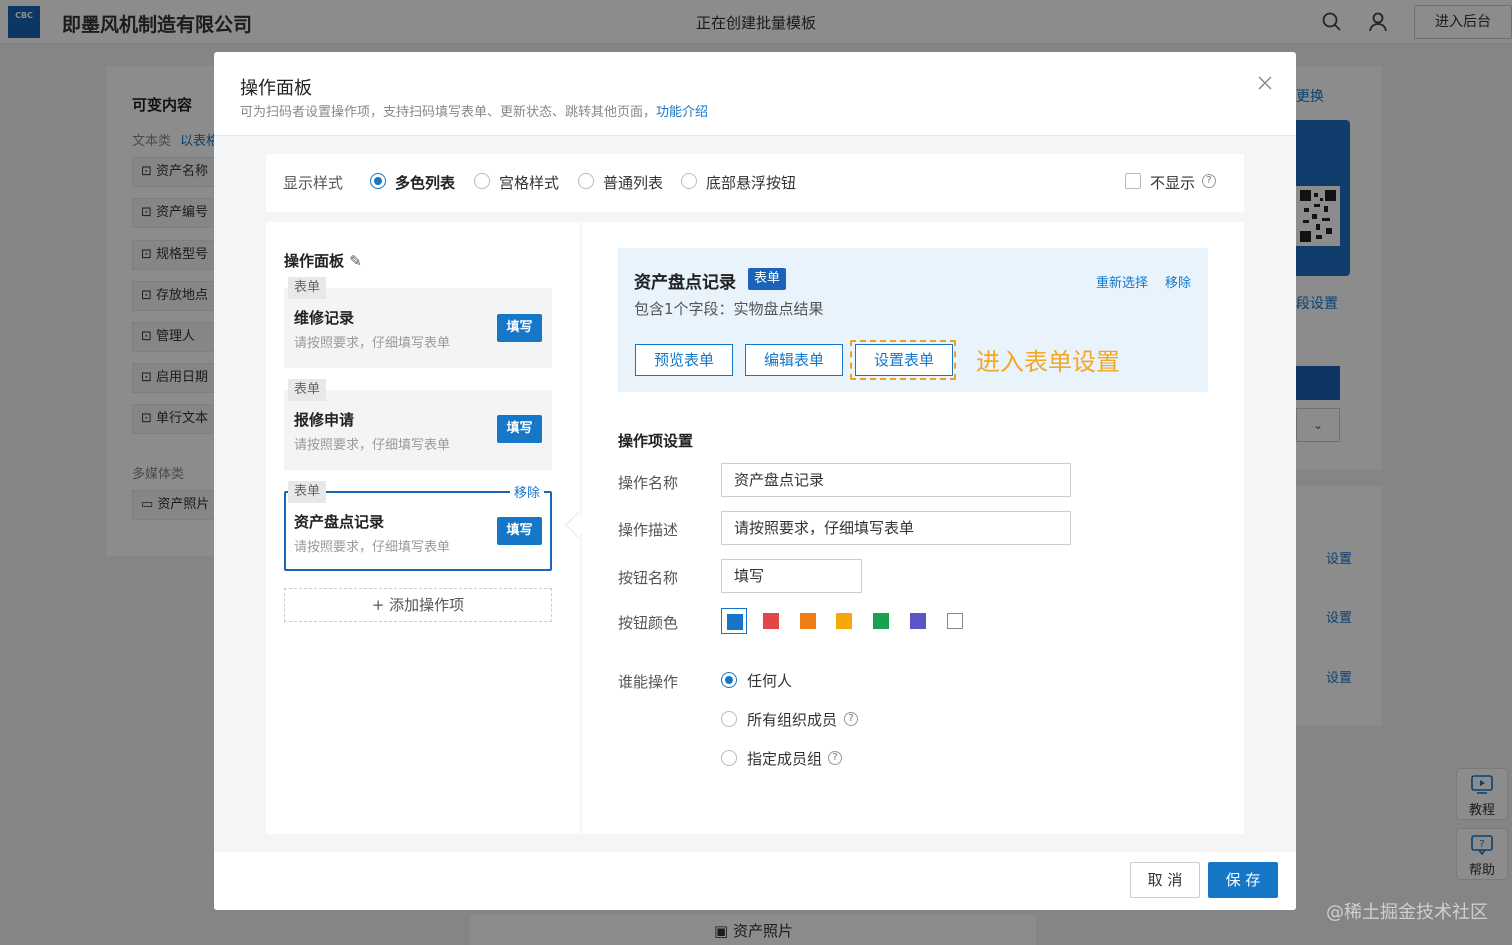 Image resolution: width=1512 pixels, height=945 pixels. I want to click on style-radio-floating, so click(689, 181).